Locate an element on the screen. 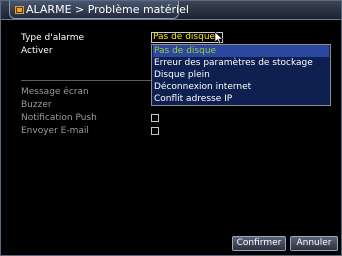  buzzer-label: Buzzer is located at coordinates (36, 105).